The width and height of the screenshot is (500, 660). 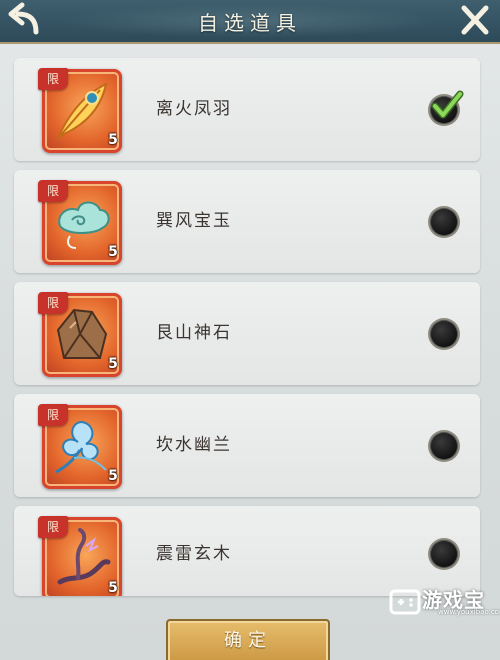 I want to click on close-icon, so click(x=475, y=20).